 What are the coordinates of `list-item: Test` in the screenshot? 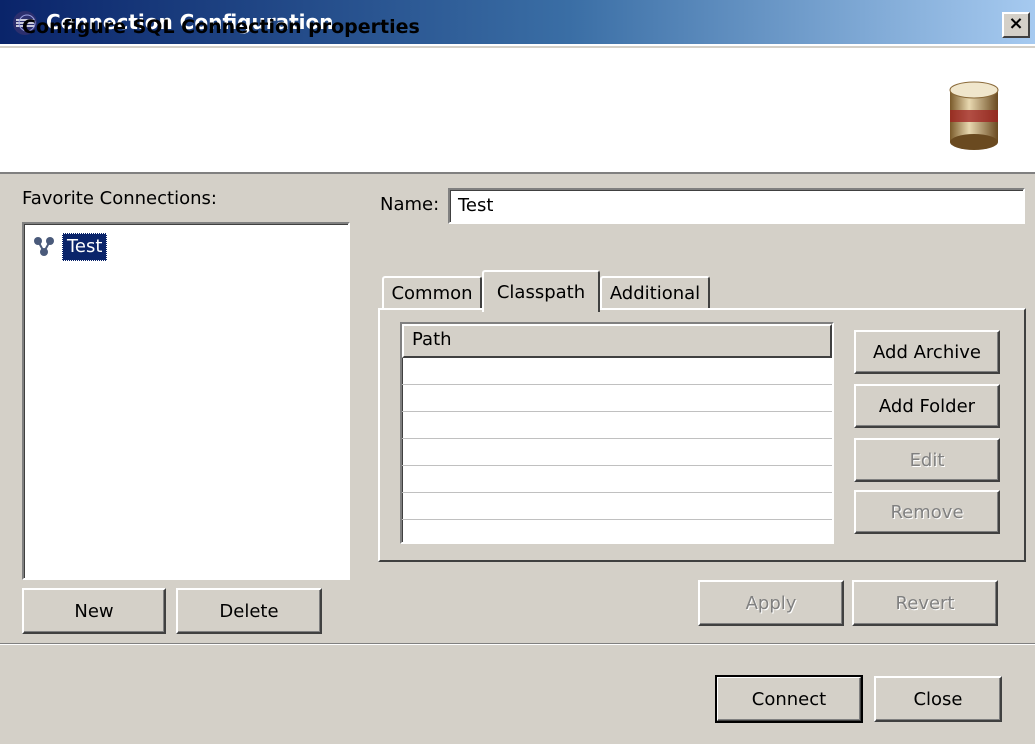 It's located at (70, 247).